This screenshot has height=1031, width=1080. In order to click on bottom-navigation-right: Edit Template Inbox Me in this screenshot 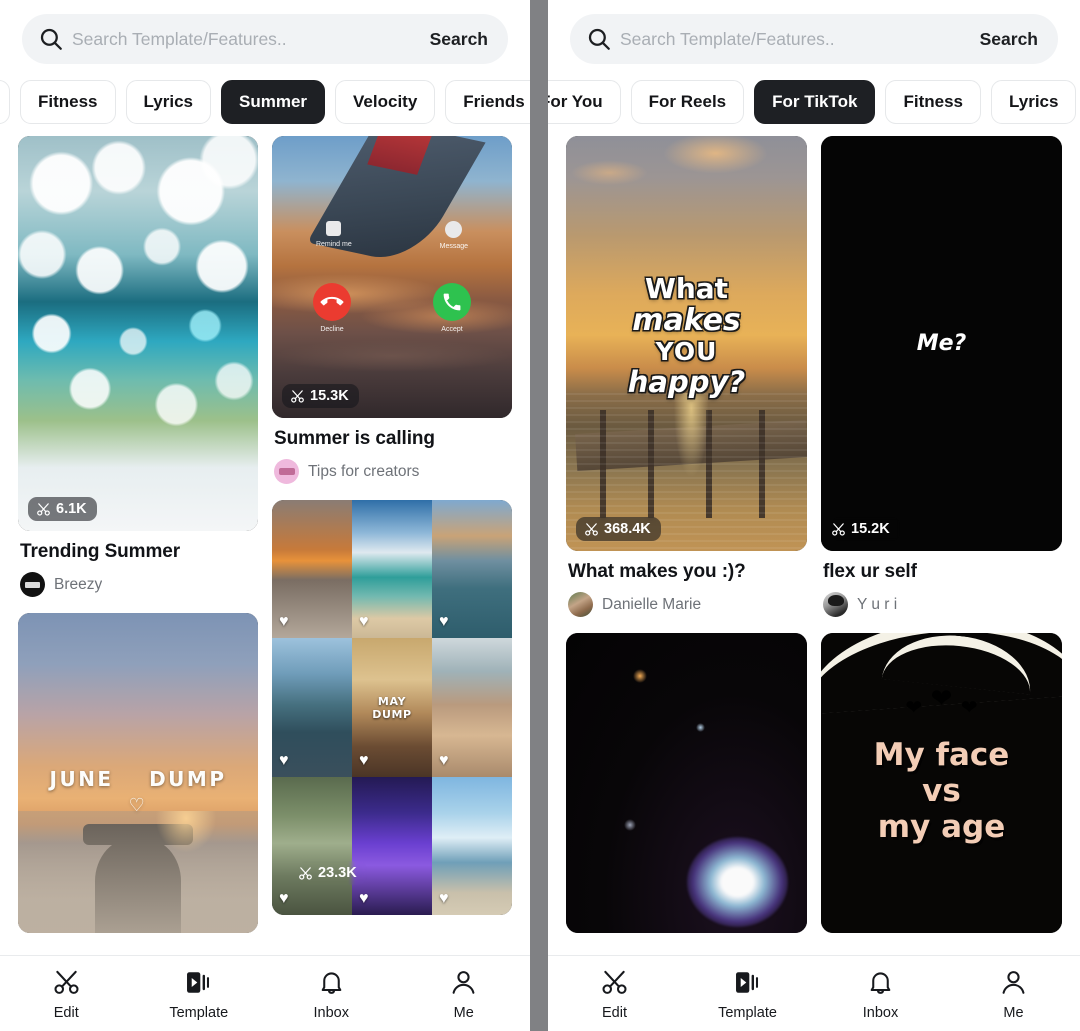, I will do `click(814, 993)`.